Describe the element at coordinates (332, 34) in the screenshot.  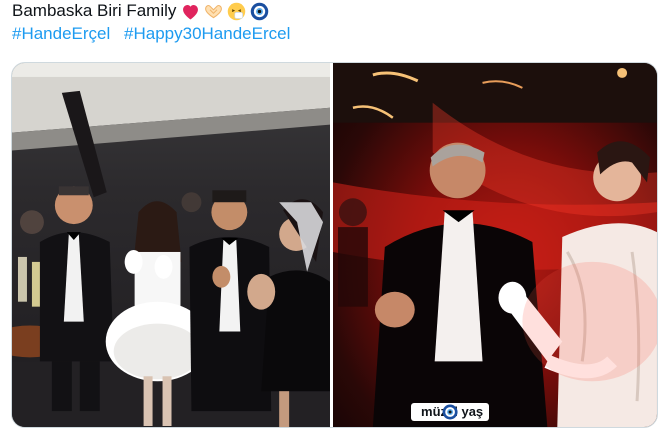
I see `hashtag-line: #HandeErçel #Happy30HandeErcel` at that location.